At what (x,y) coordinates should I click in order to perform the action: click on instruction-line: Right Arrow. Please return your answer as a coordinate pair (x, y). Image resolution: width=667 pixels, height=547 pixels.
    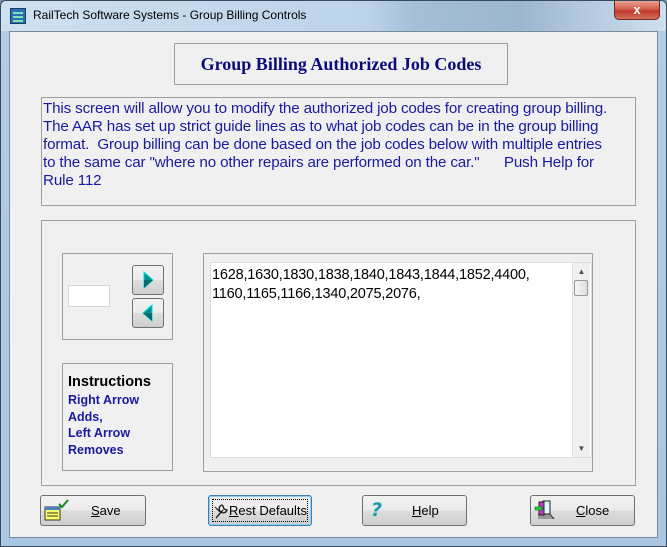
    Looking at the image, I should click on (104, 400).